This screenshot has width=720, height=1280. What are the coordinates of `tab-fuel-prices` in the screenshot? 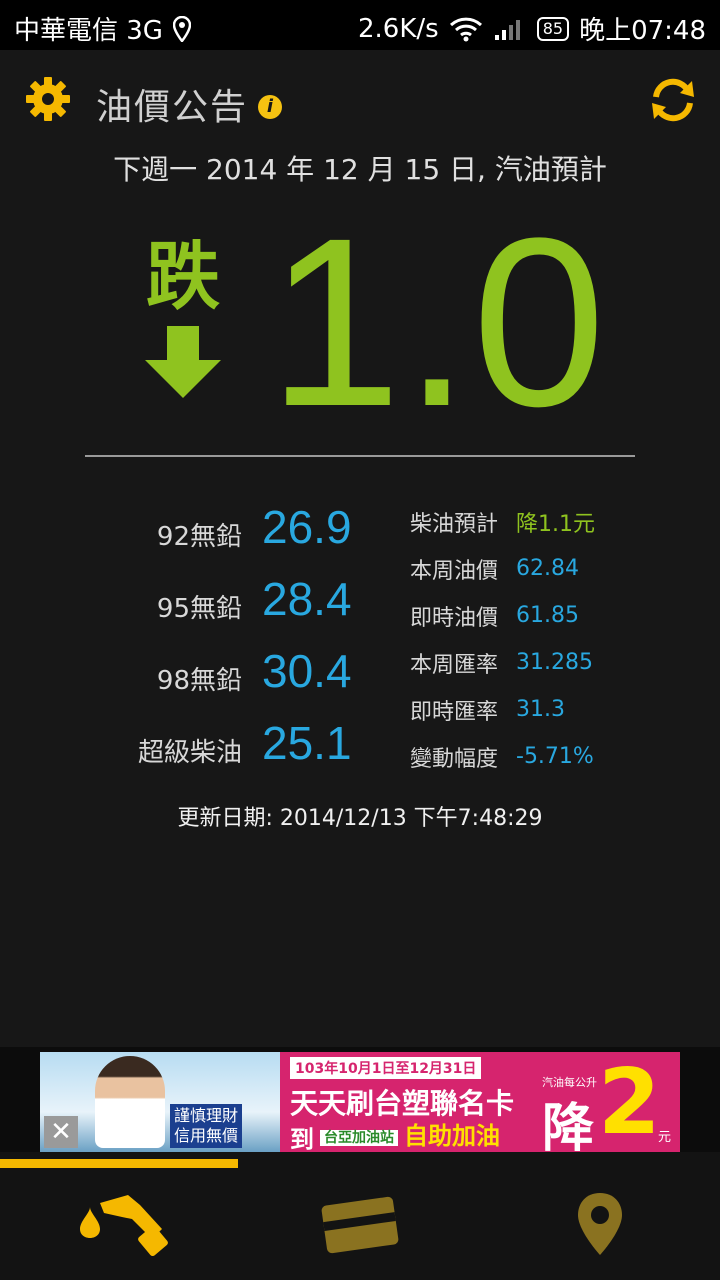 It's located at (120, 1224).